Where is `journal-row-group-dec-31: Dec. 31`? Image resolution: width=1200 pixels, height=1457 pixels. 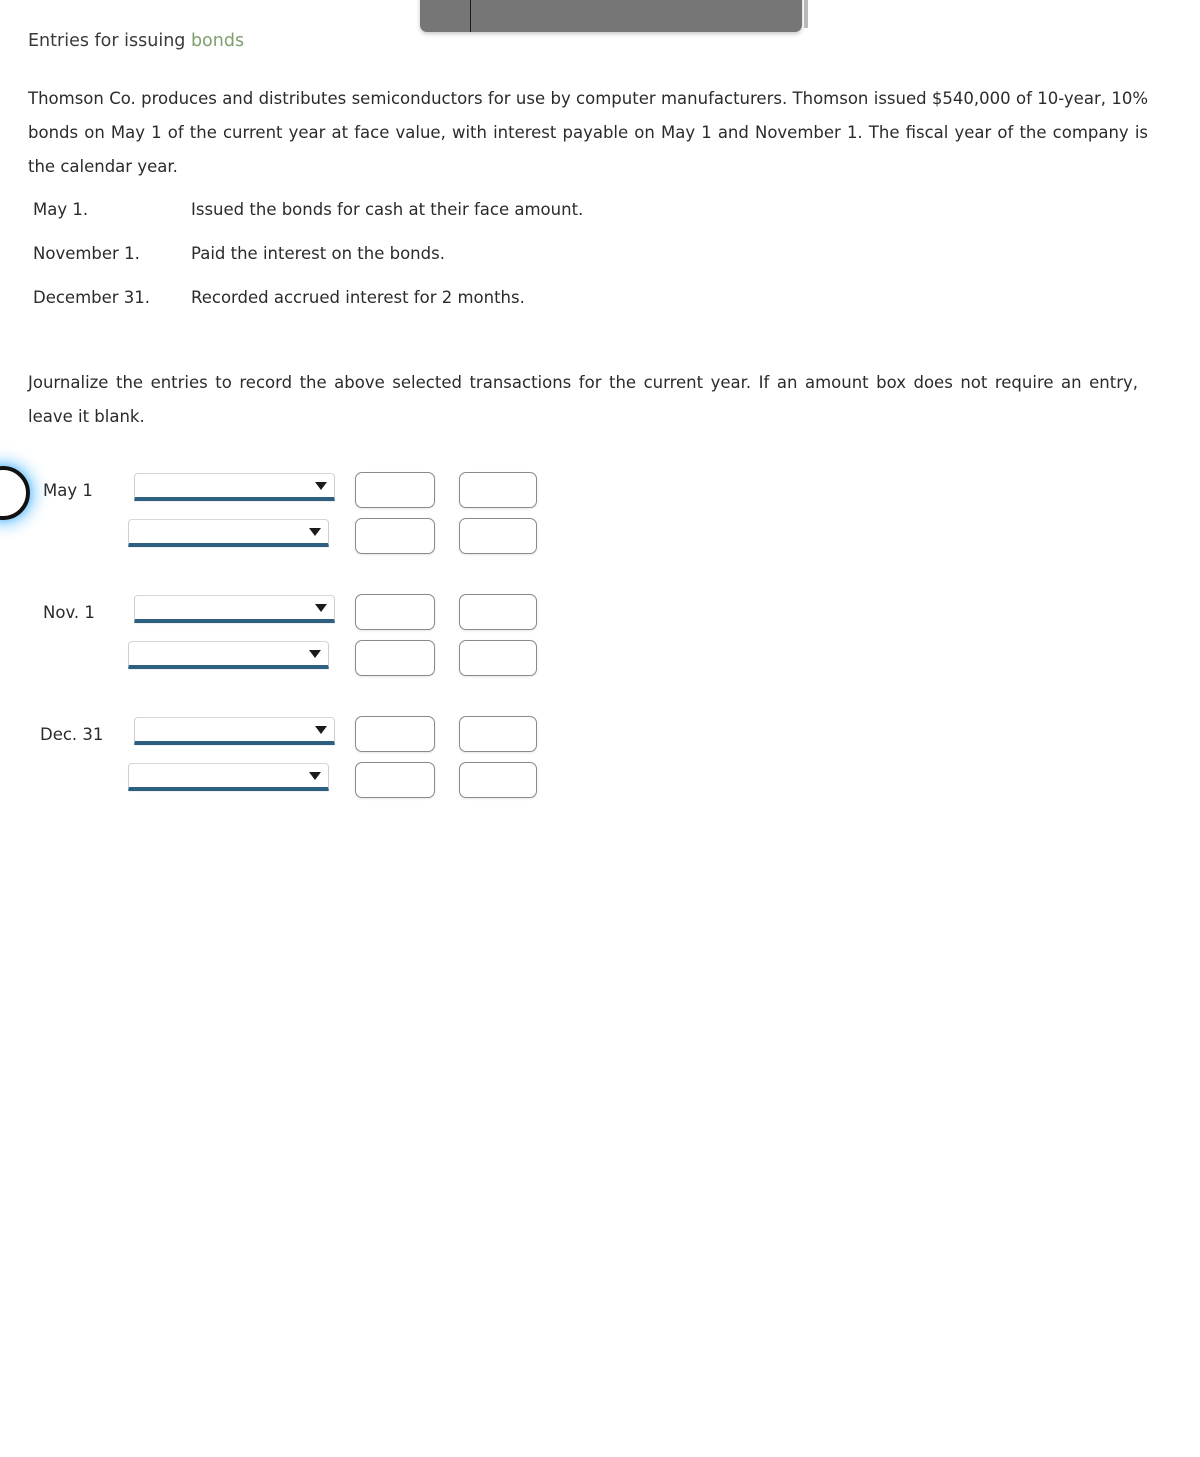 journal-row-group-dec-31: Dec. 31 is located at coordinates (300, 758).